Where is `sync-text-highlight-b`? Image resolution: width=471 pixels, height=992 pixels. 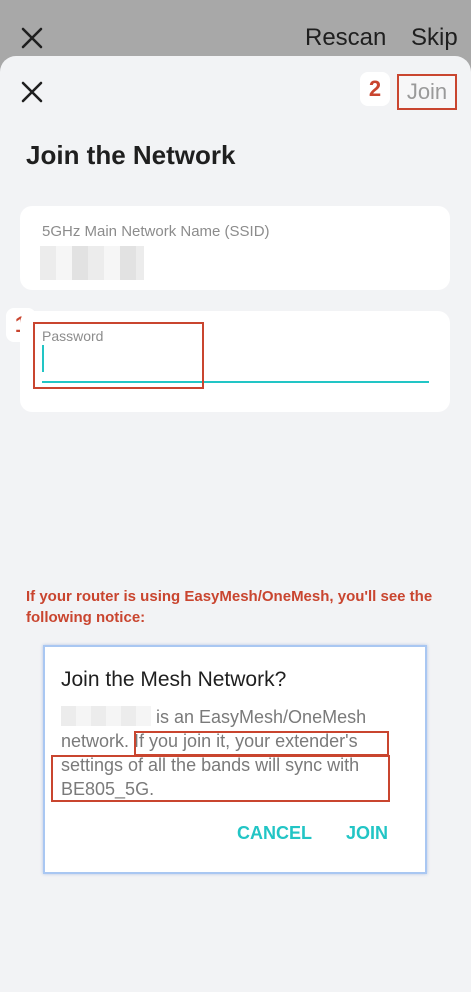
sync-text-highlight-b is located at coordinates (220, 778).